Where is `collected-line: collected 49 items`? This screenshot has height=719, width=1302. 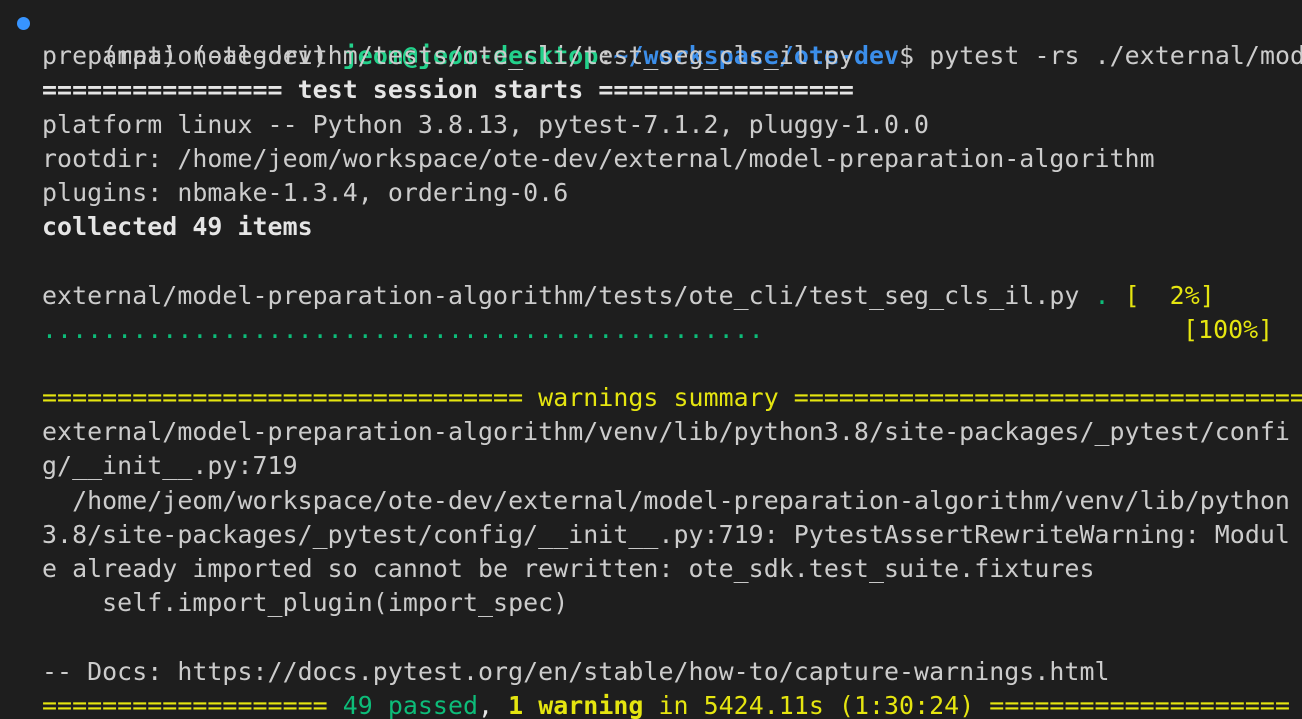 collected-line: collected 49 items is located at coordinates (177, 227).